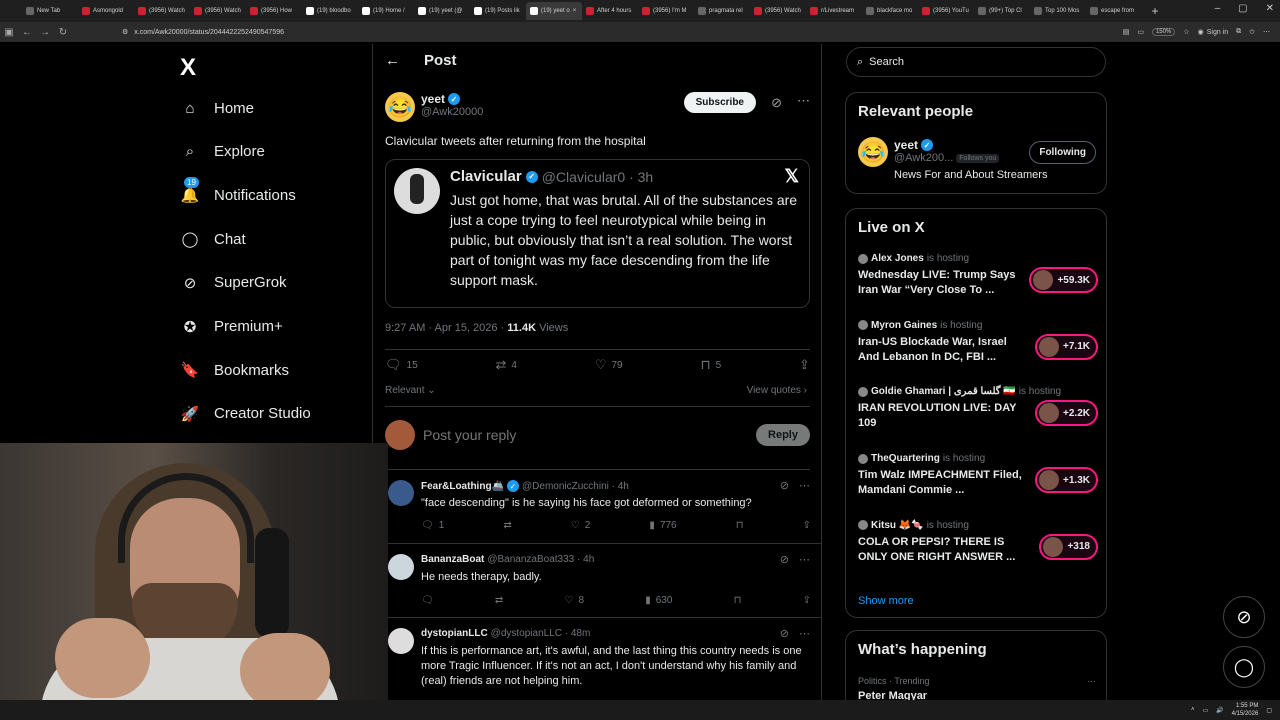  I want to click on person-name: yeet ✓, so click(970, 145).